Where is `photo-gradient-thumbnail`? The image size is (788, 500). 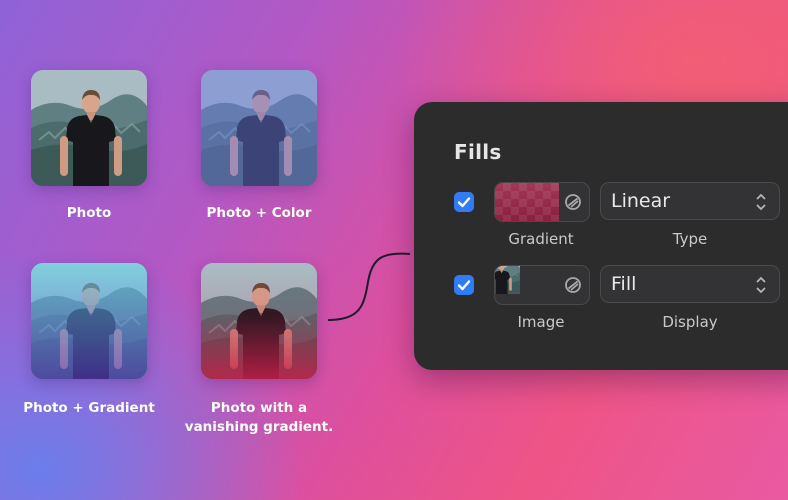
photo-gradient-thumbnail is located at coordinates (89, 321).